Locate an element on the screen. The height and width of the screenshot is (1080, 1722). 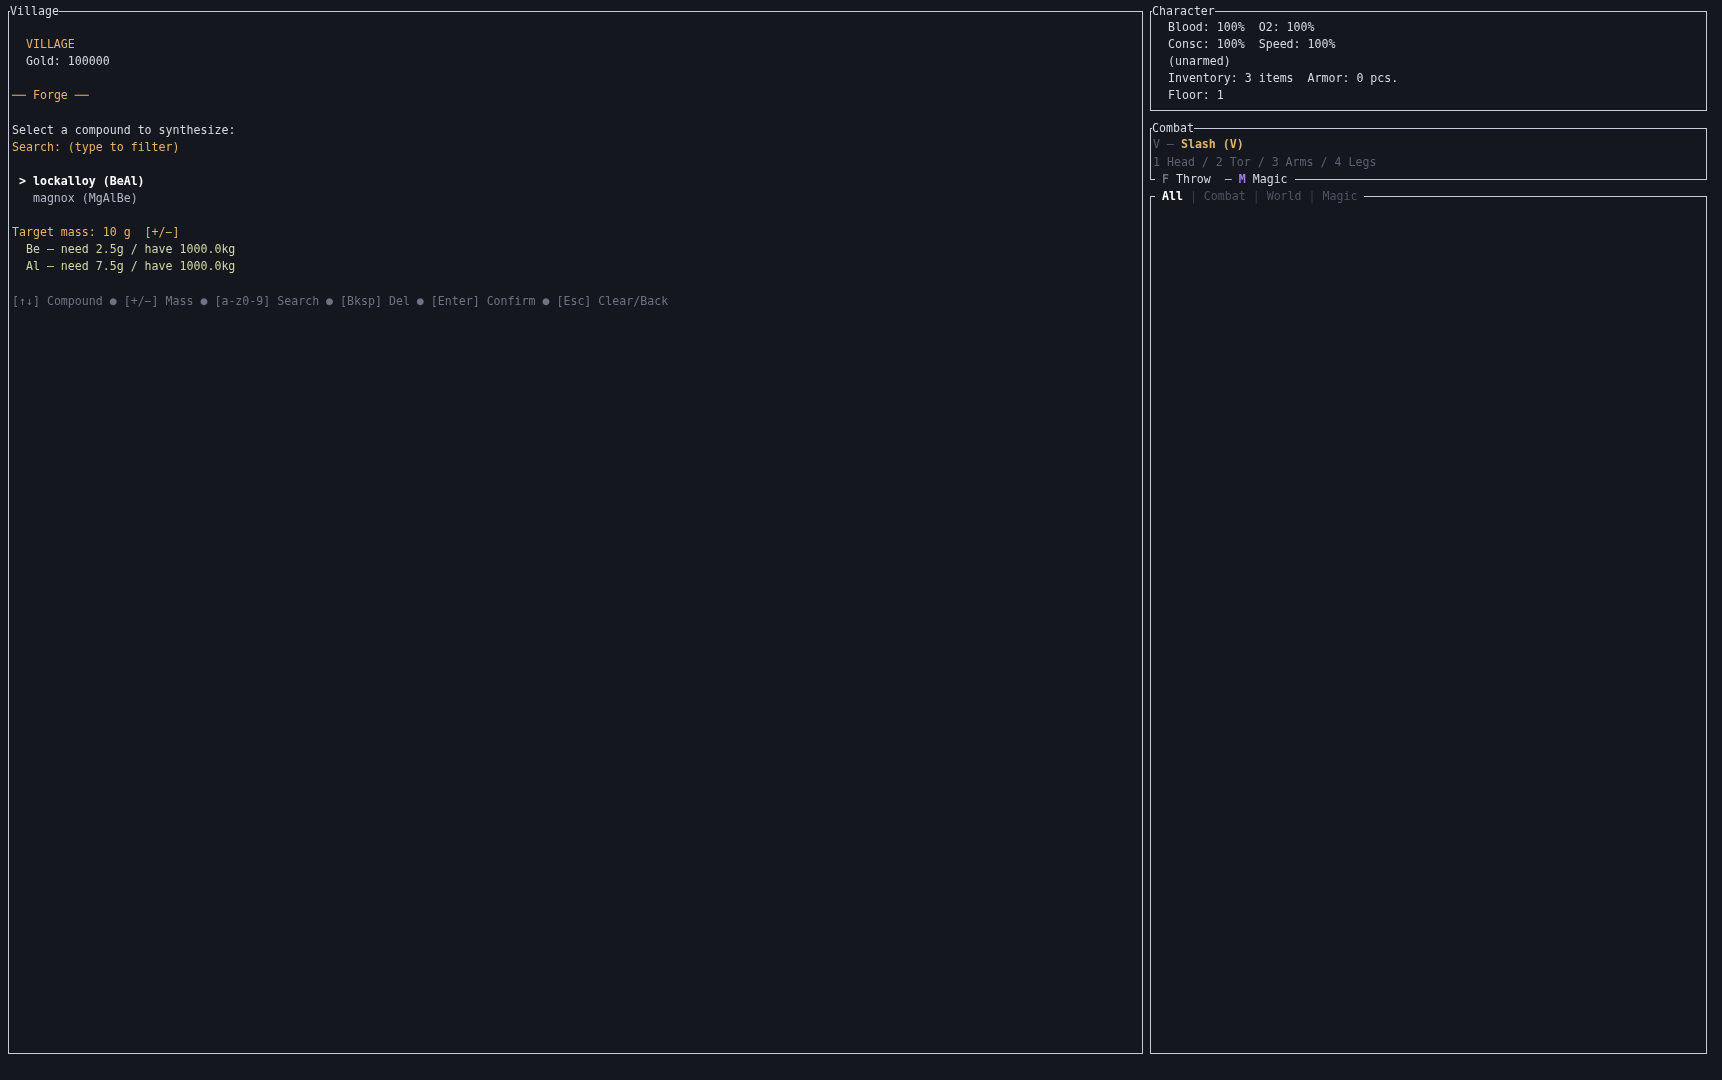
target-mass: Target mass: 10 g [+/−] is located at coordinates (96, 233).